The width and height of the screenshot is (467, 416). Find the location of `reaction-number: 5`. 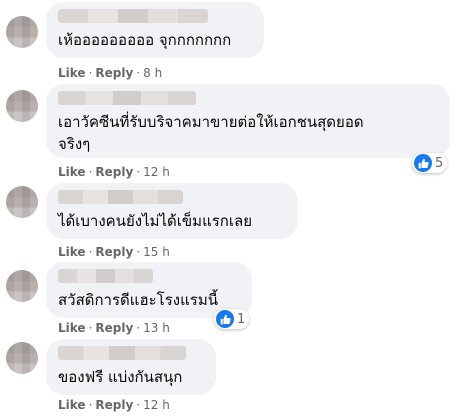

reaction-number: 5 is located at coordinates (439, 163).